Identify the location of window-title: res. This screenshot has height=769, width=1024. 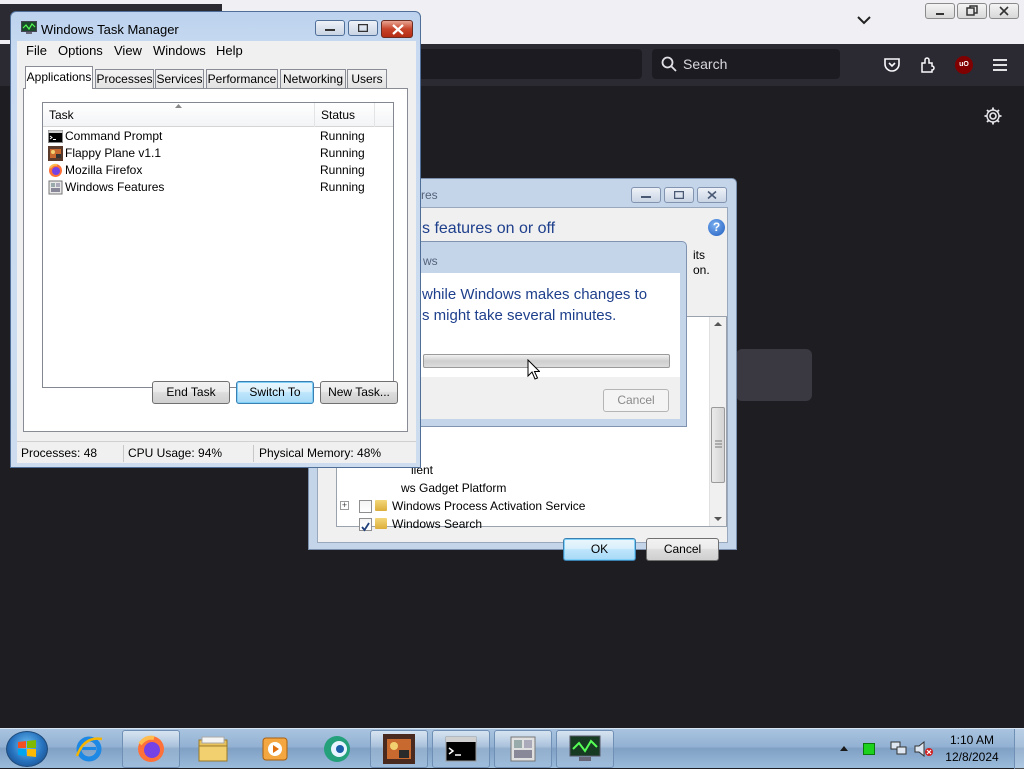
(429, 195).